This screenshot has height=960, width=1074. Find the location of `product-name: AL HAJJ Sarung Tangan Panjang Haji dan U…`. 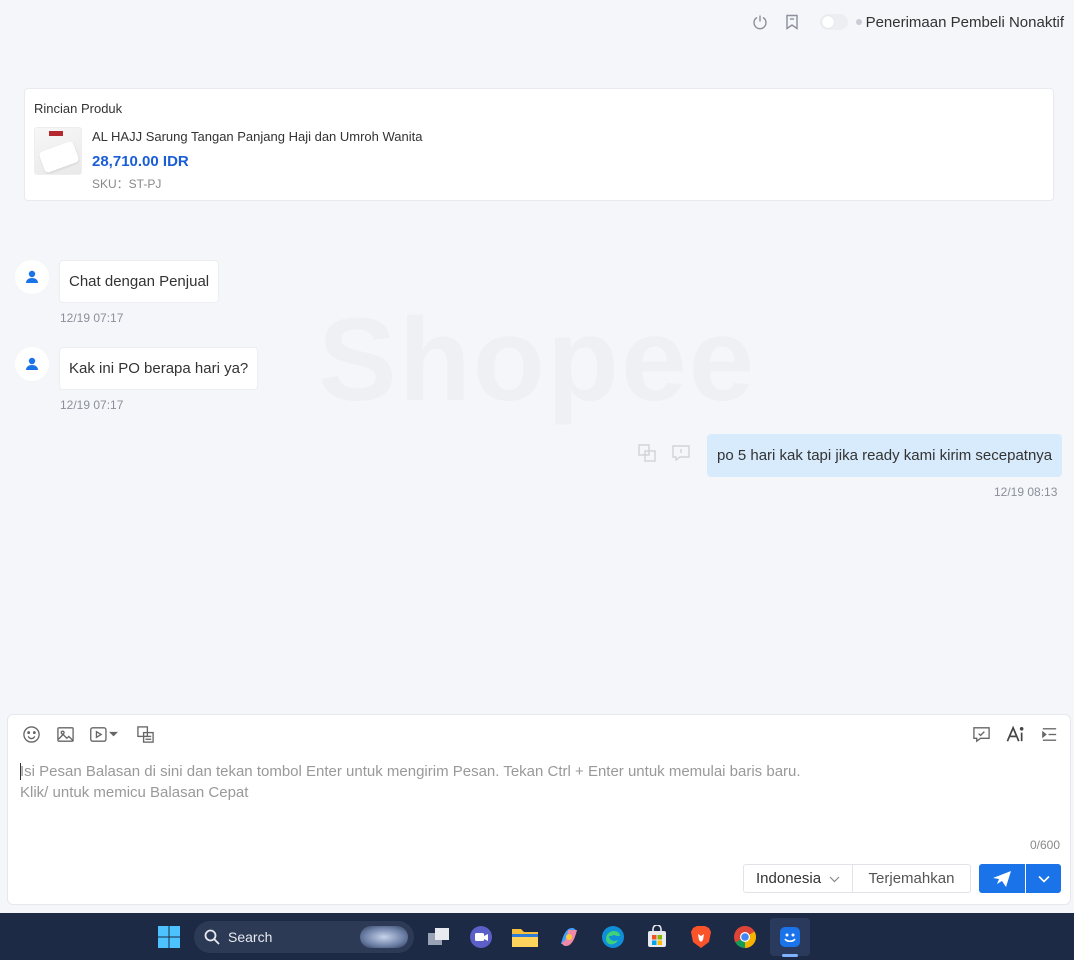

product-name: AL HAJJ Sarung Tangan Panjang Haji dan U… is located at coordinates (257, 136).